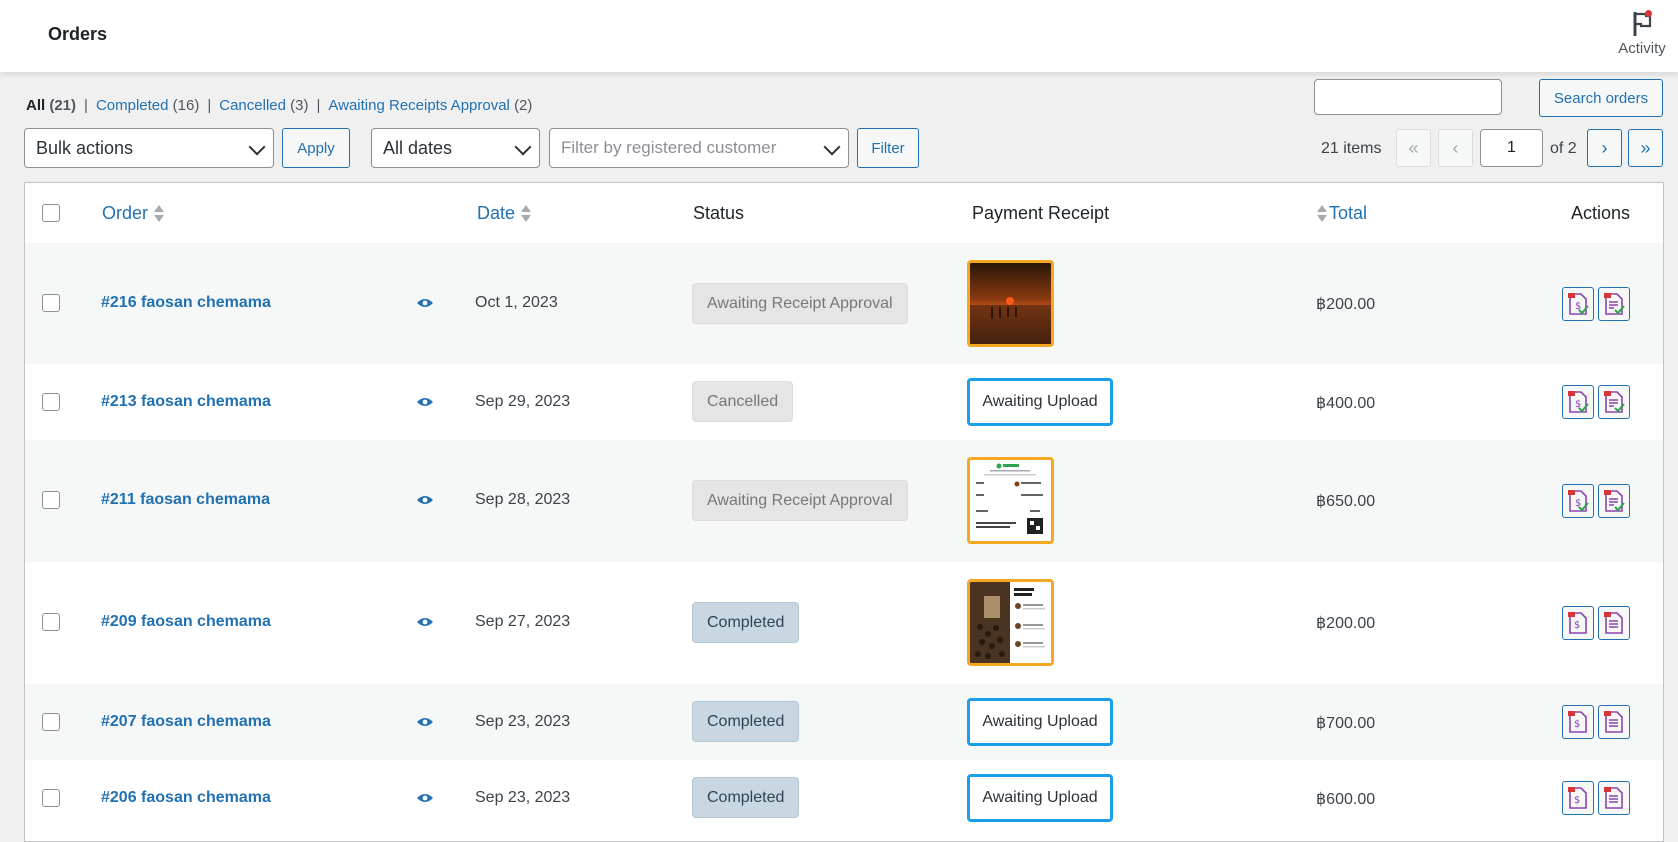 This screenshot has height=842, width=1678. I want to click on items-count: 21 items, so click(1351, 148).